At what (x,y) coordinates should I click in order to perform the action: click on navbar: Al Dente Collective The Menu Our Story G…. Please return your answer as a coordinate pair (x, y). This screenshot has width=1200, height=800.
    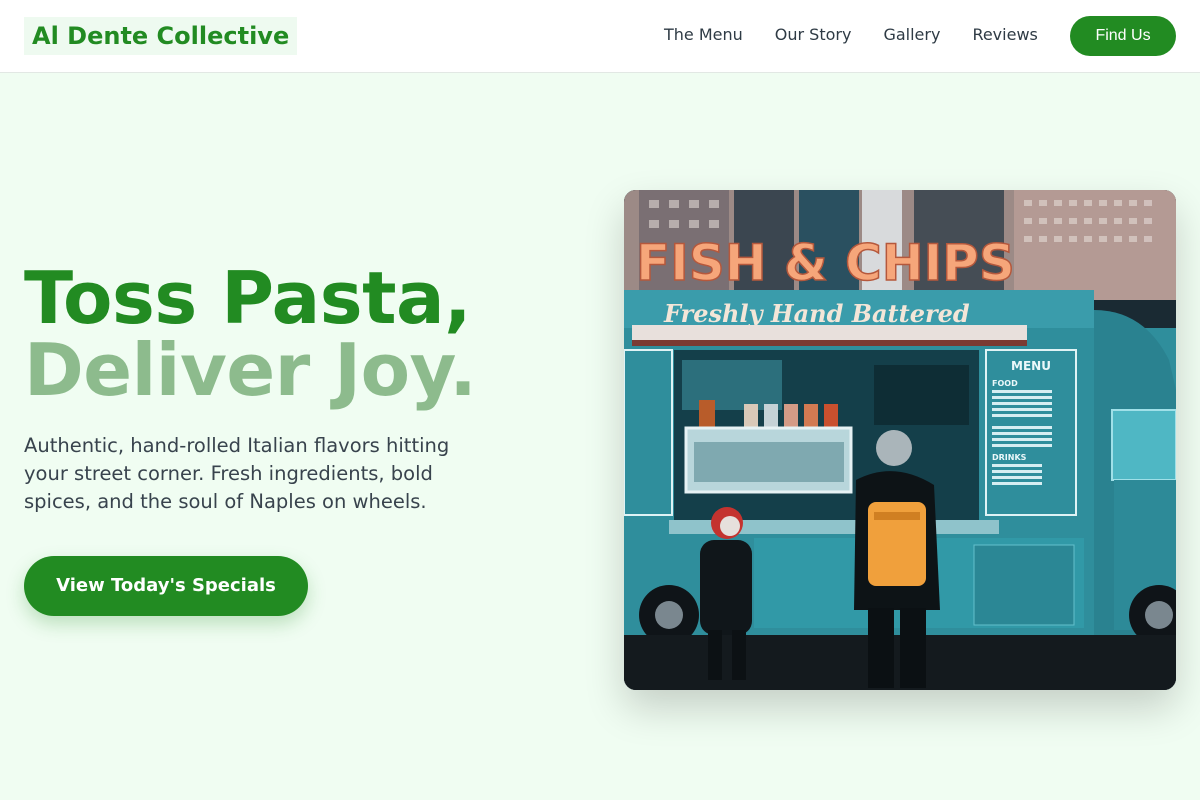
    Looking at the image, I should click on (600, 36).